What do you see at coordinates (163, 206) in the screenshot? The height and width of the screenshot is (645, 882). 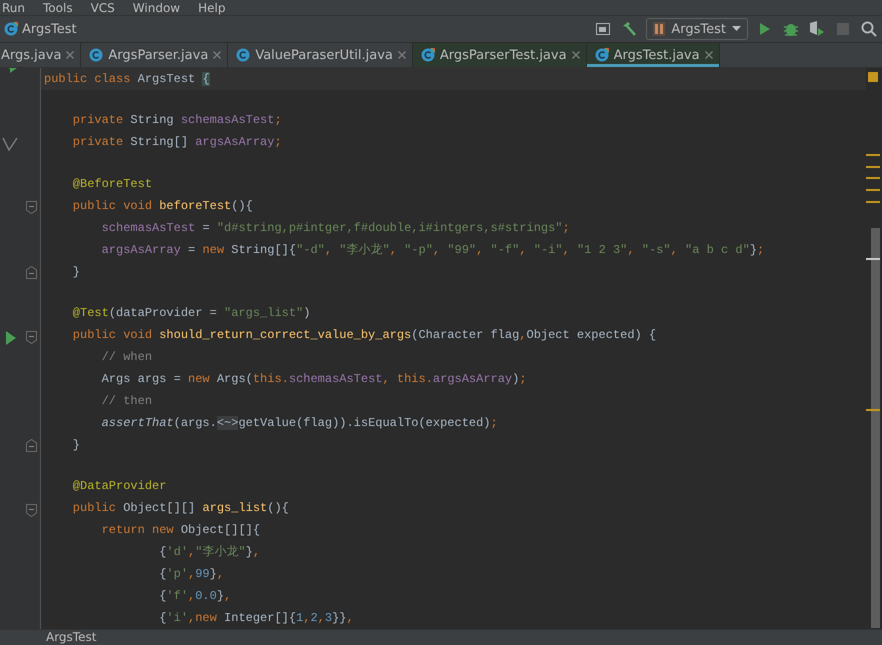 I see `code-line: public void beforeTest(){` at bounding box center [163, 206].